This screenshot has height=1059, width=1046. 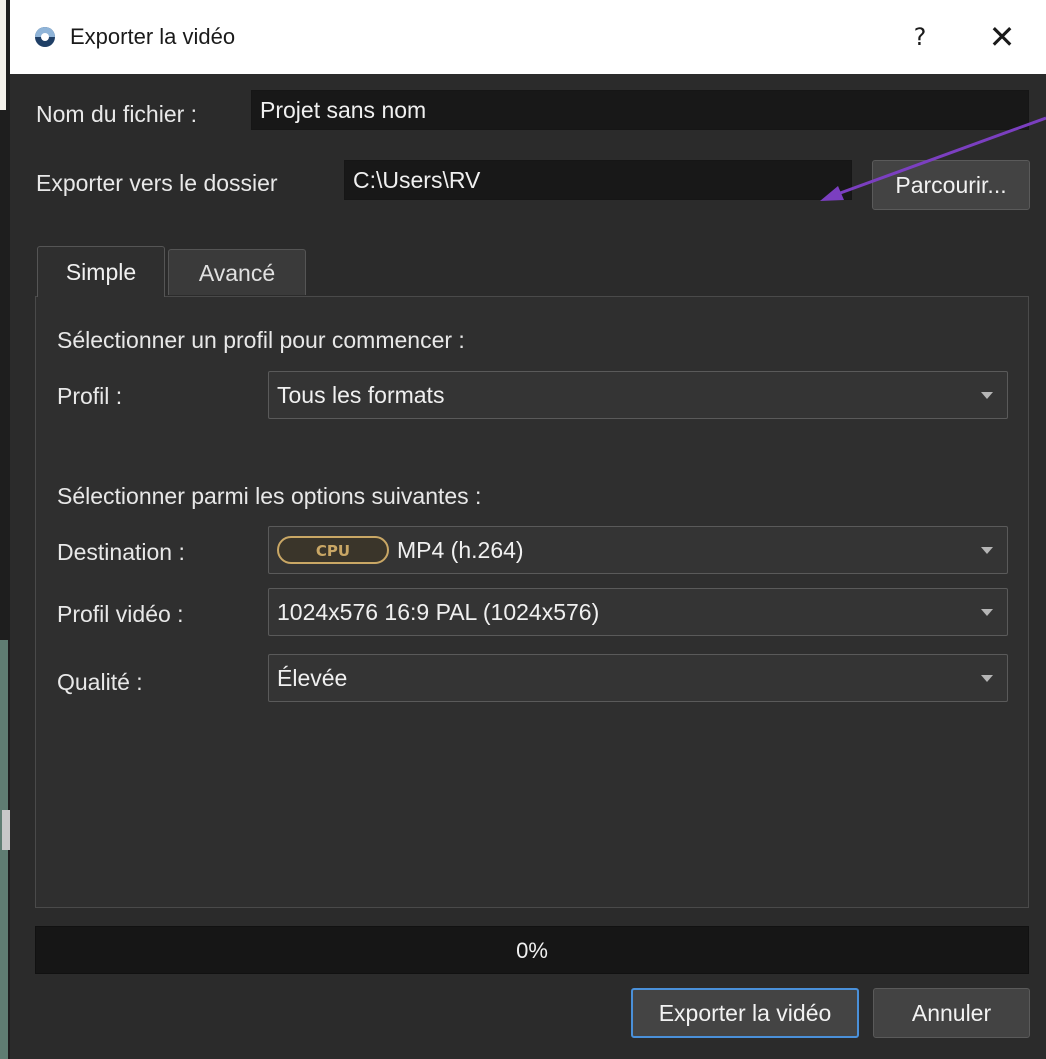 What do you see at coordinates (45, 37) in the screenshot?
I see `openshot-logo-icon` at bounding box center [45, 37].